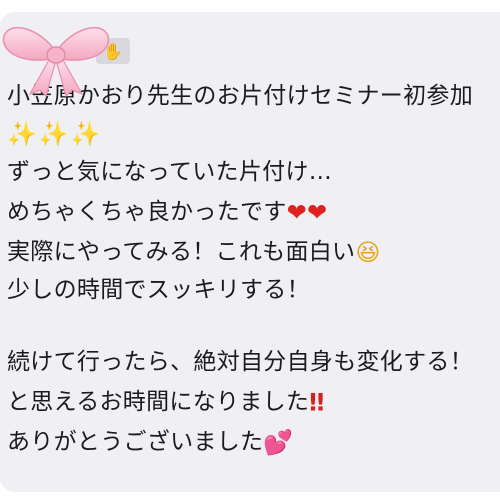 The image size is (500, 500). What do you see at coordinates (158, 402) in the screenshot?
I see `message-line-text: と思えるお時間になりました` at bounding box center [158, 402].